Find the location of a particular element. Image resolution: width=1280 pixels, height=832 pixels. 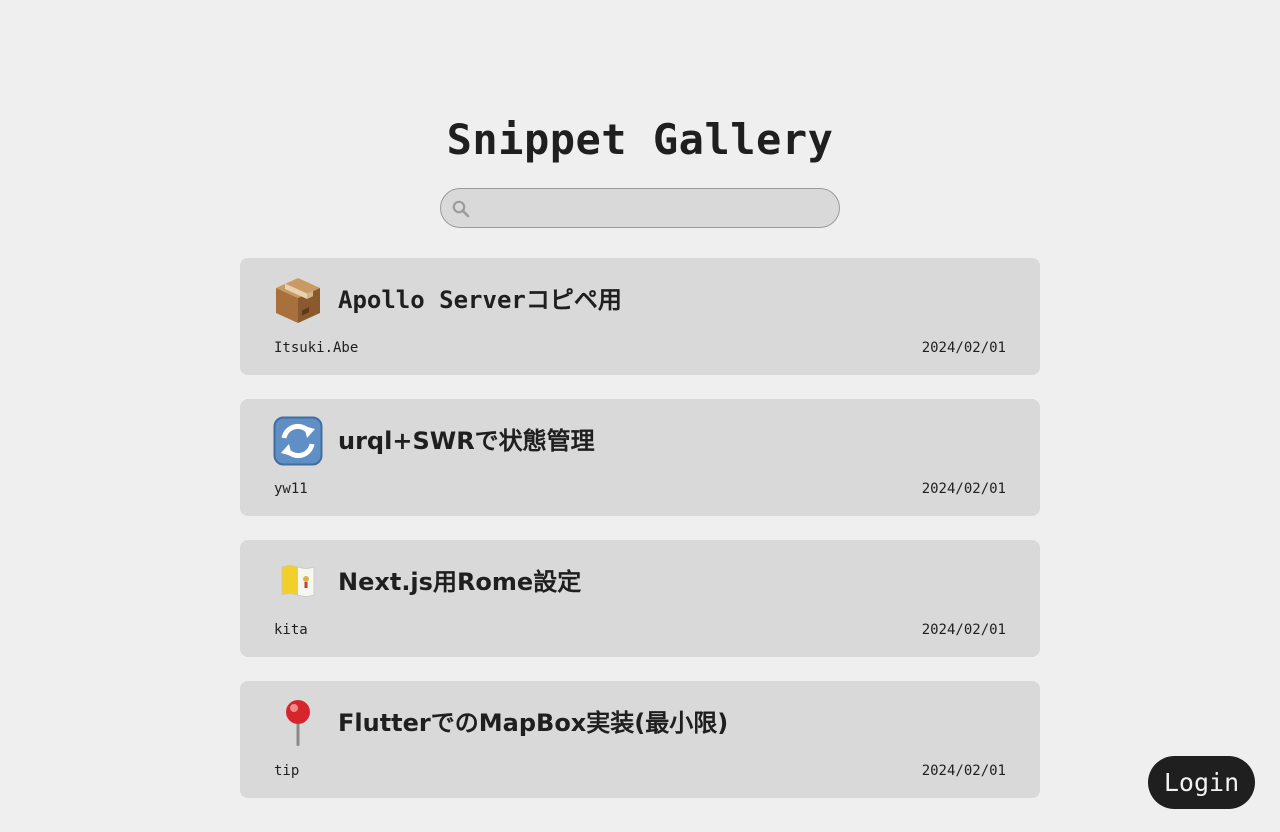

search-bar is located at coordinates (640, 208).